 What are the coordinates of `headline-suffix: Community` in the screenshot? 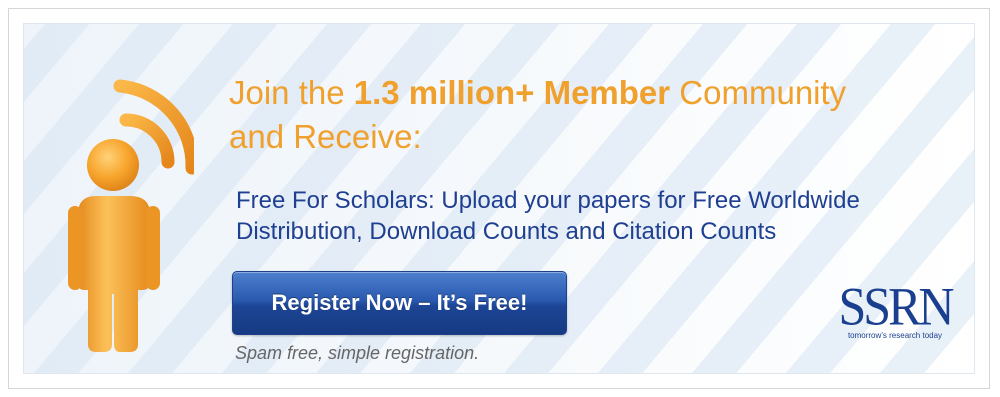 It's located at (763, 92).